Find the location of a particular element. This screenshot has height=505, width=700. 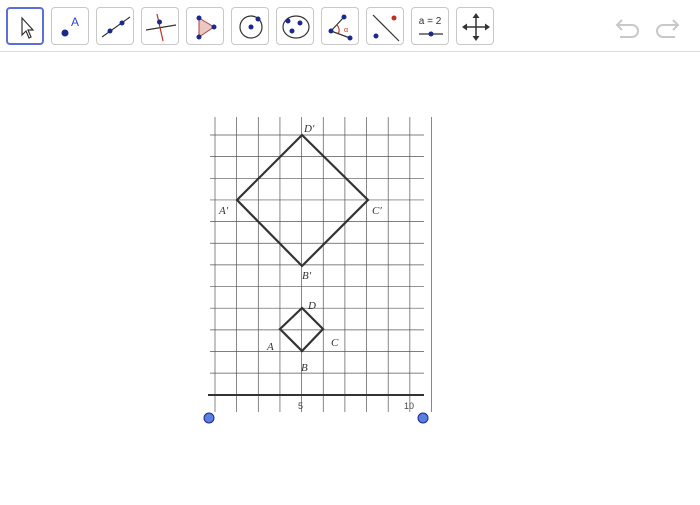

cursor-arrow-icon is located at coordinates (28, 27).